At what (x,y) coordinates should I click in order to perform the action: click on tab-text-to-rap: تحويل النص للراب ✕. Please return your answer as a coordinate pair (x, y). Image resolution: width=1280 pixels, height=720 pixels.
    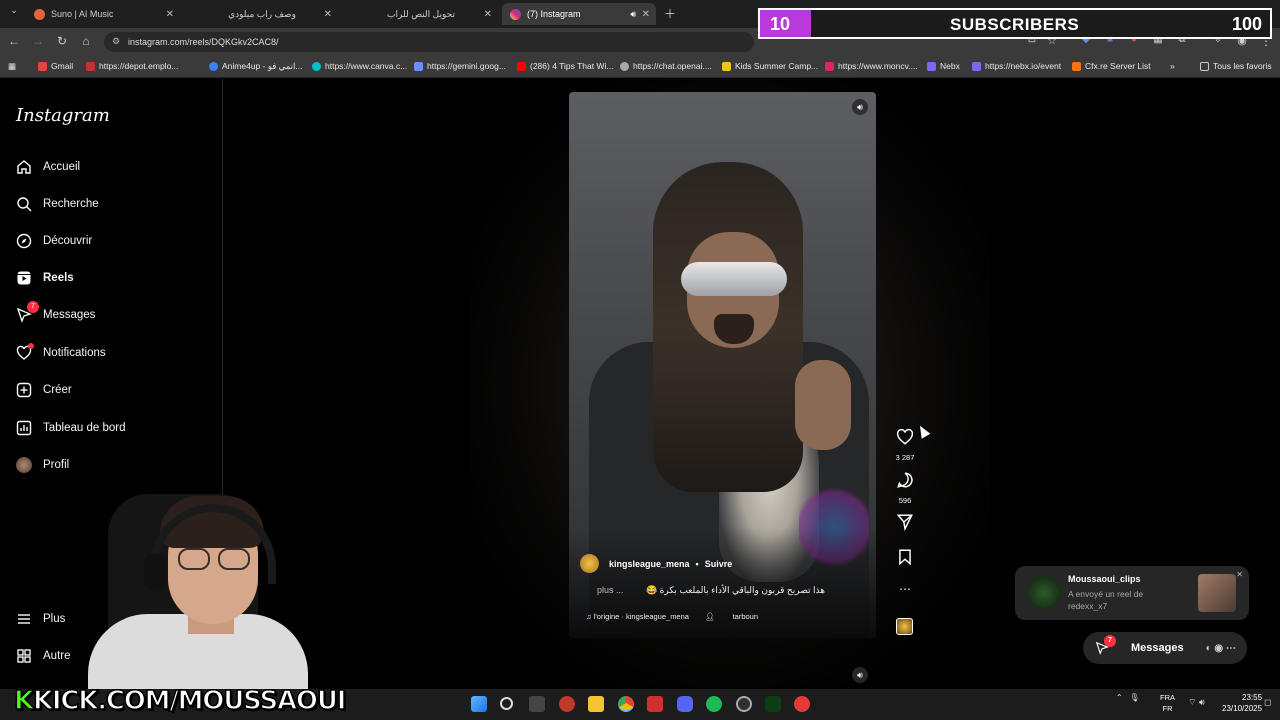
    Looking at the image, I should click on (421, 14).